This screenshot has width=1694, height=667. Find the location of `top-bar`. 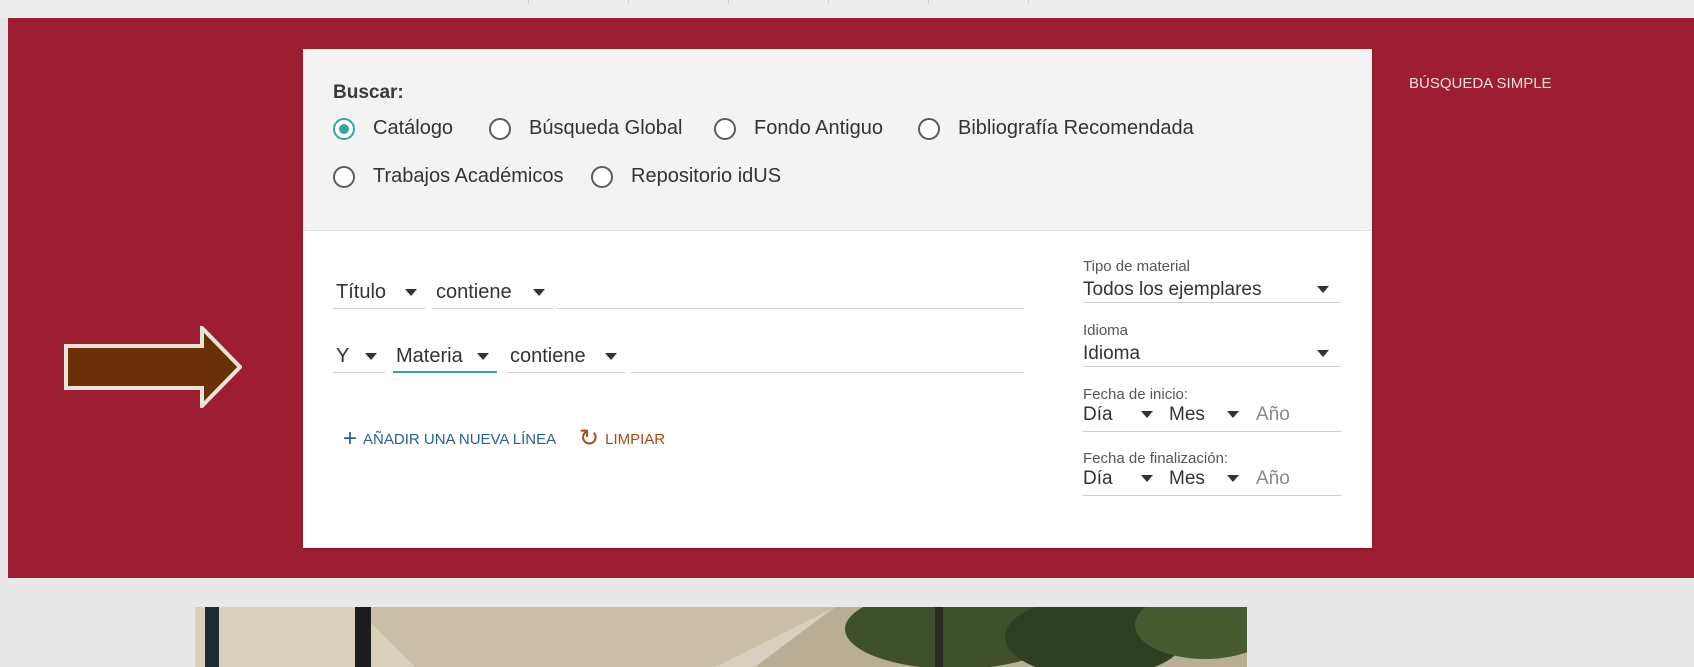

top-bar is located at coordinates (847, 9).